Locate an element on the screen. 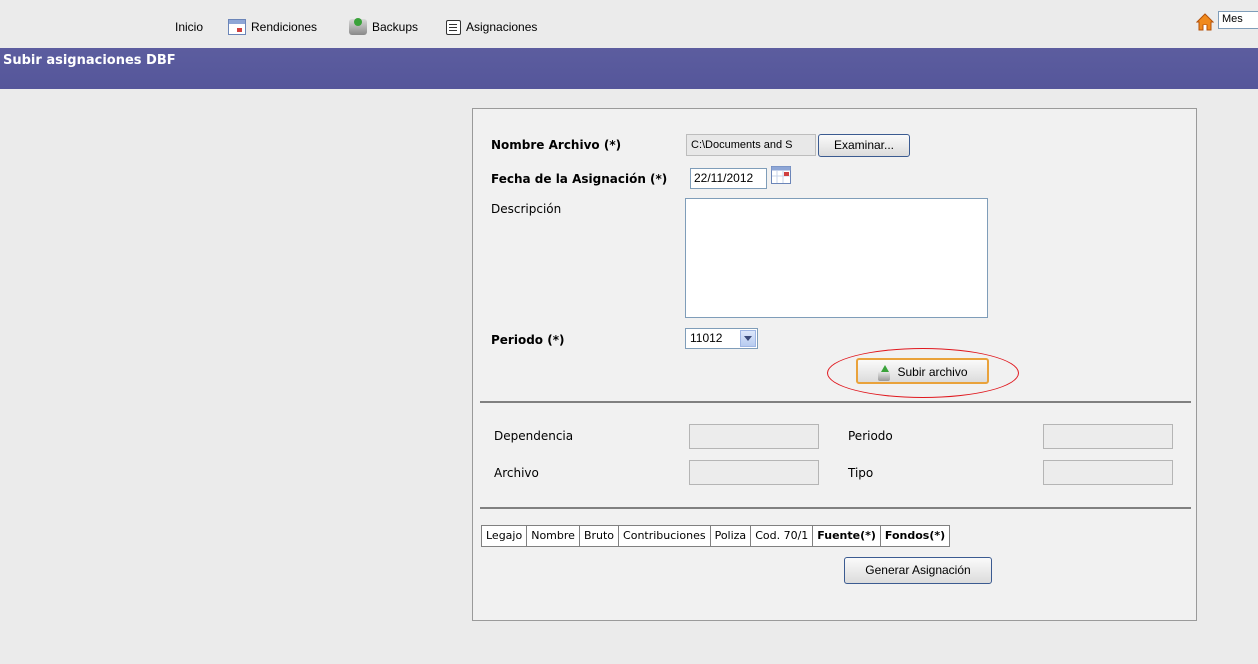  nav-backups: Backups is located at coordinates (383, 27).